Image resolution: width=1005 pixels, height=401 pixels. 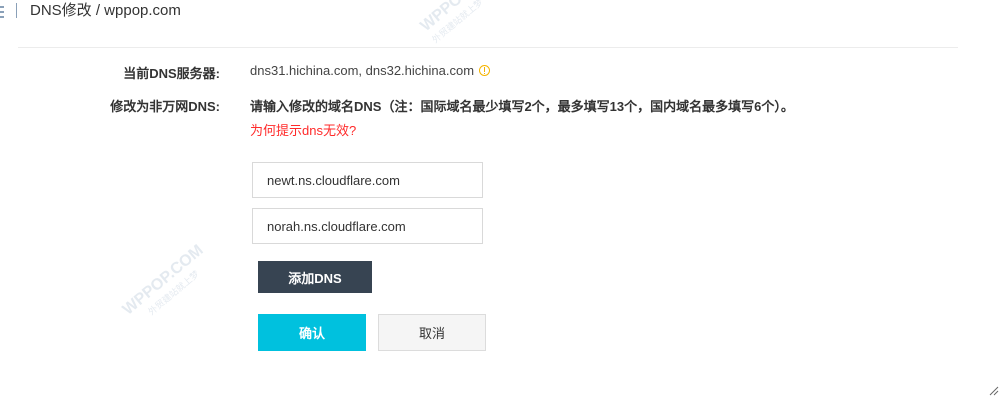 What do you see at coordinates (163, 280) in the screenshot?
I see `watermark-logo: WPPOP.COM 外贸建站就上梦` at bounding box center [163, 280].